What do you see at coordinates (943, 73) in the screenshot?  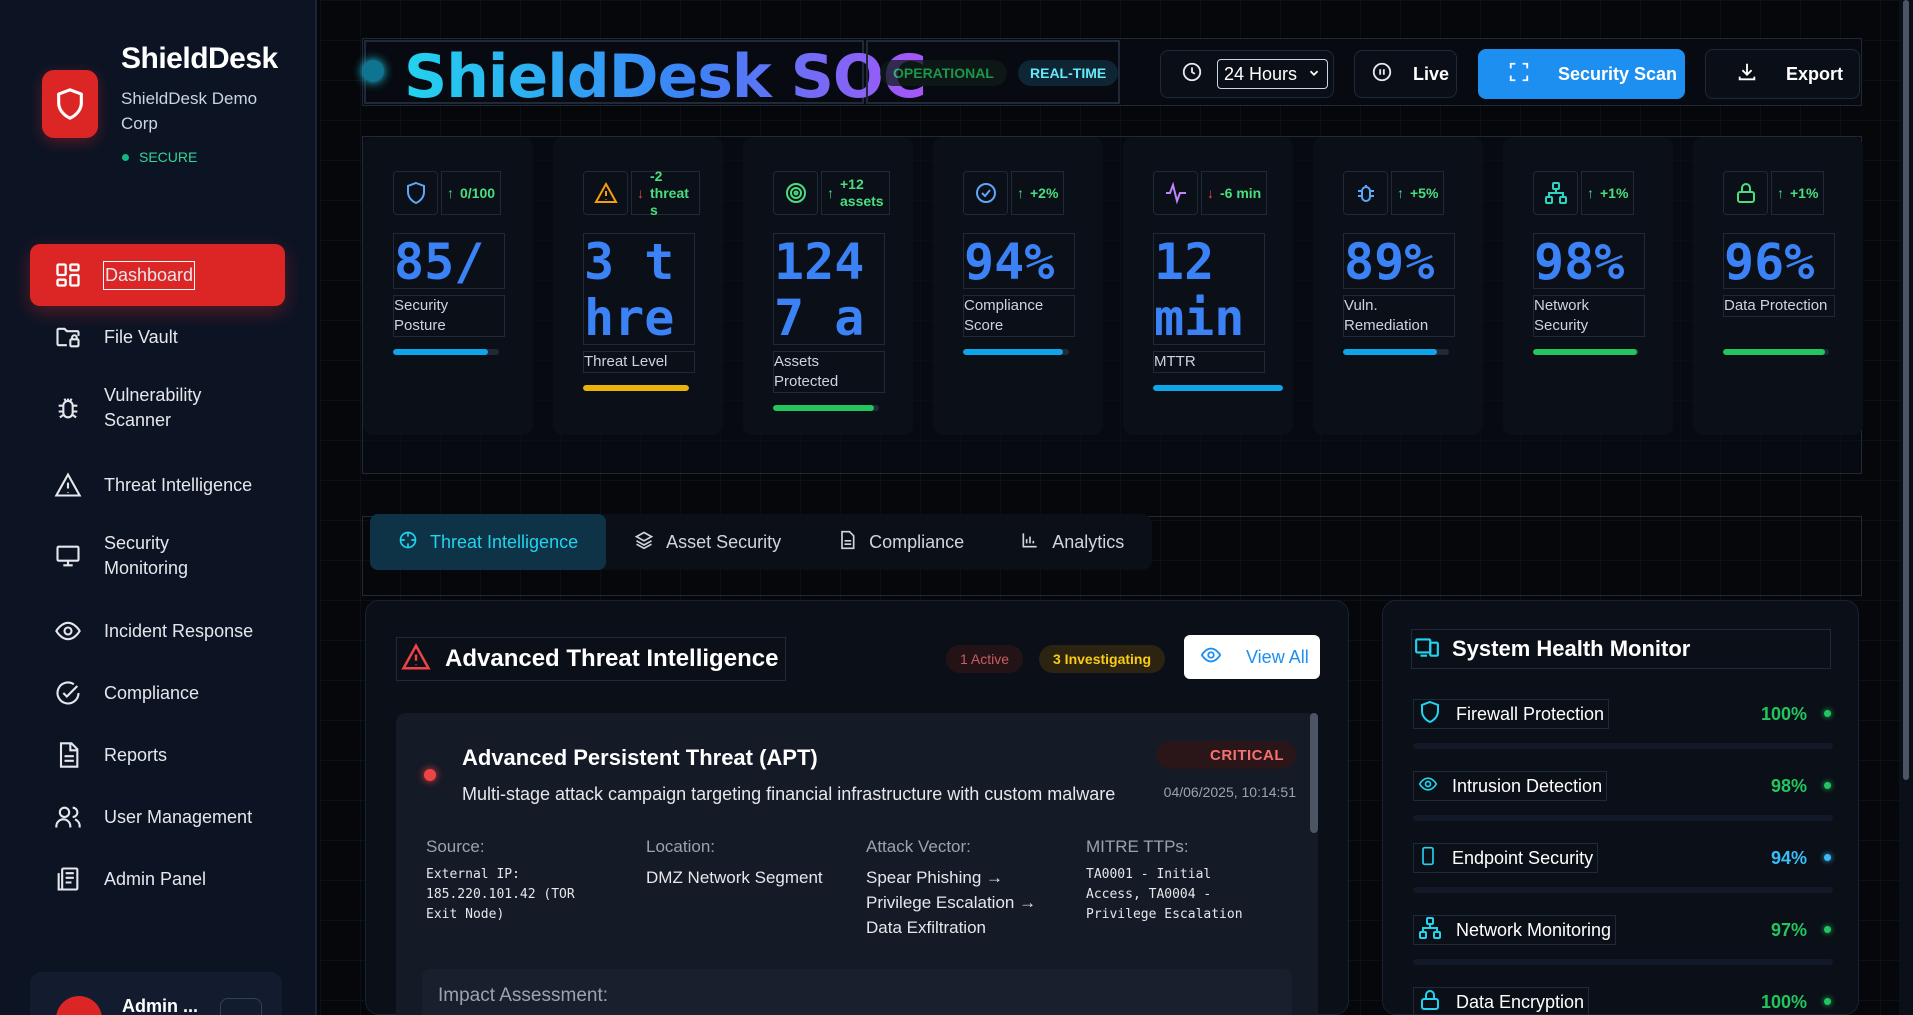 I see `status-badge-operational: OPERATIONAL` at bounding box center [943, 73].